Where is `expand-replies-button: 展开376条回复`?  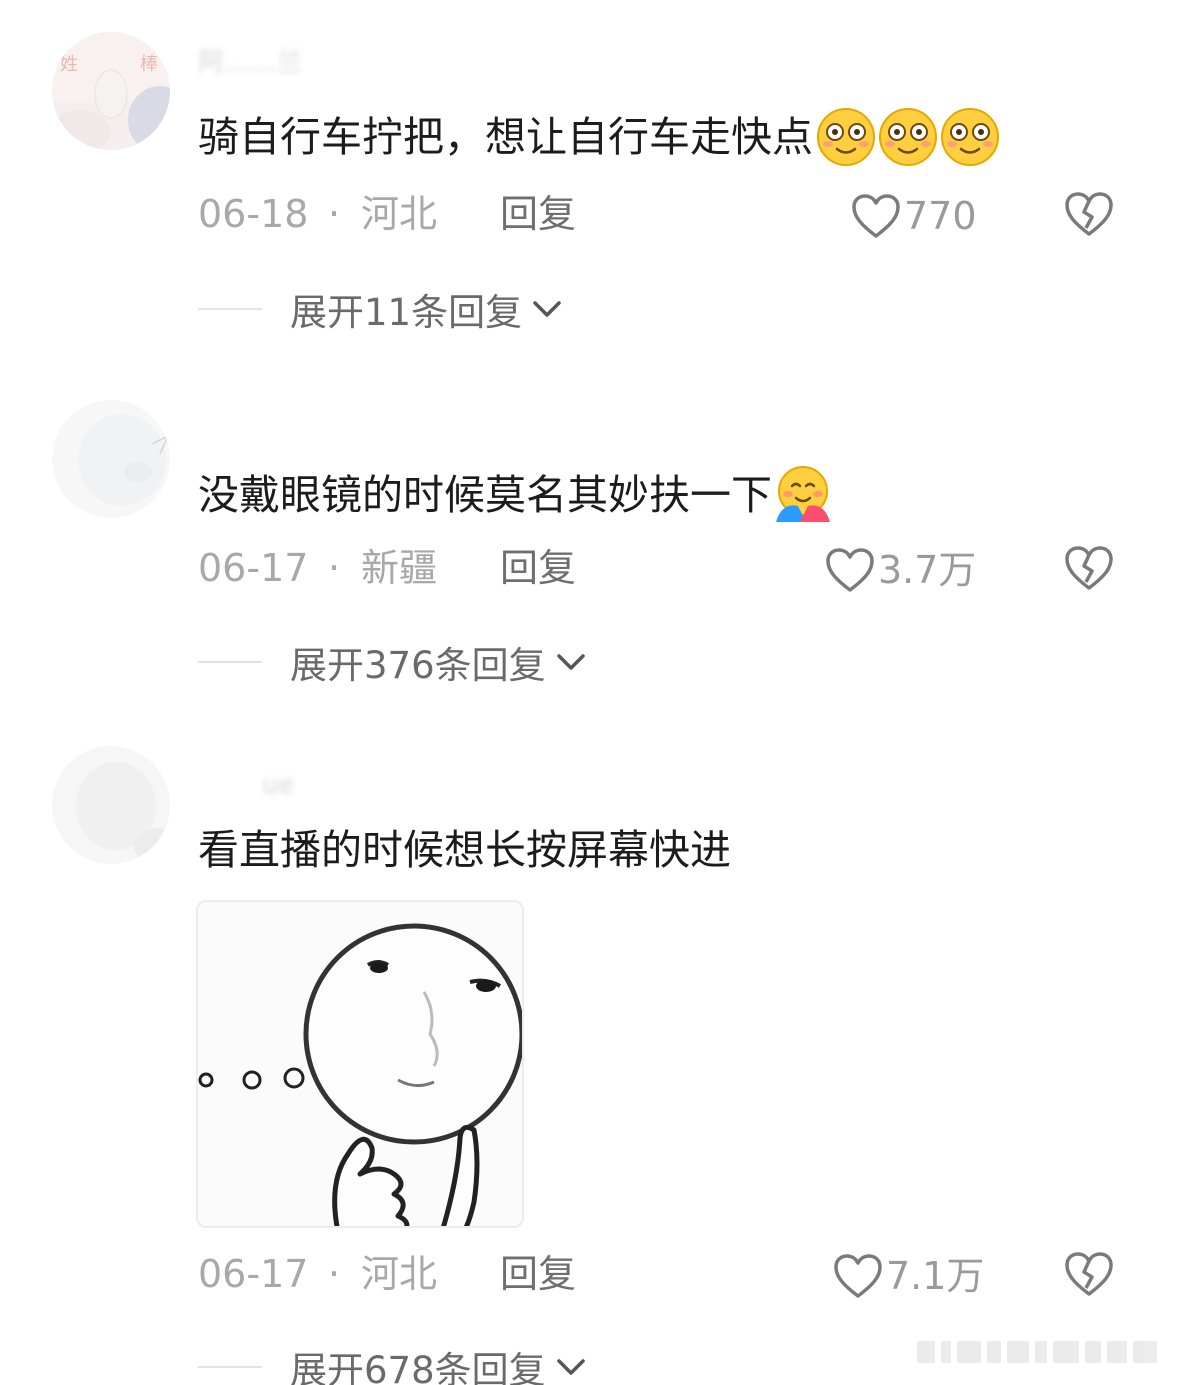 expand-replies-button: 展开376条回复 is located at coordinates (393, 662).